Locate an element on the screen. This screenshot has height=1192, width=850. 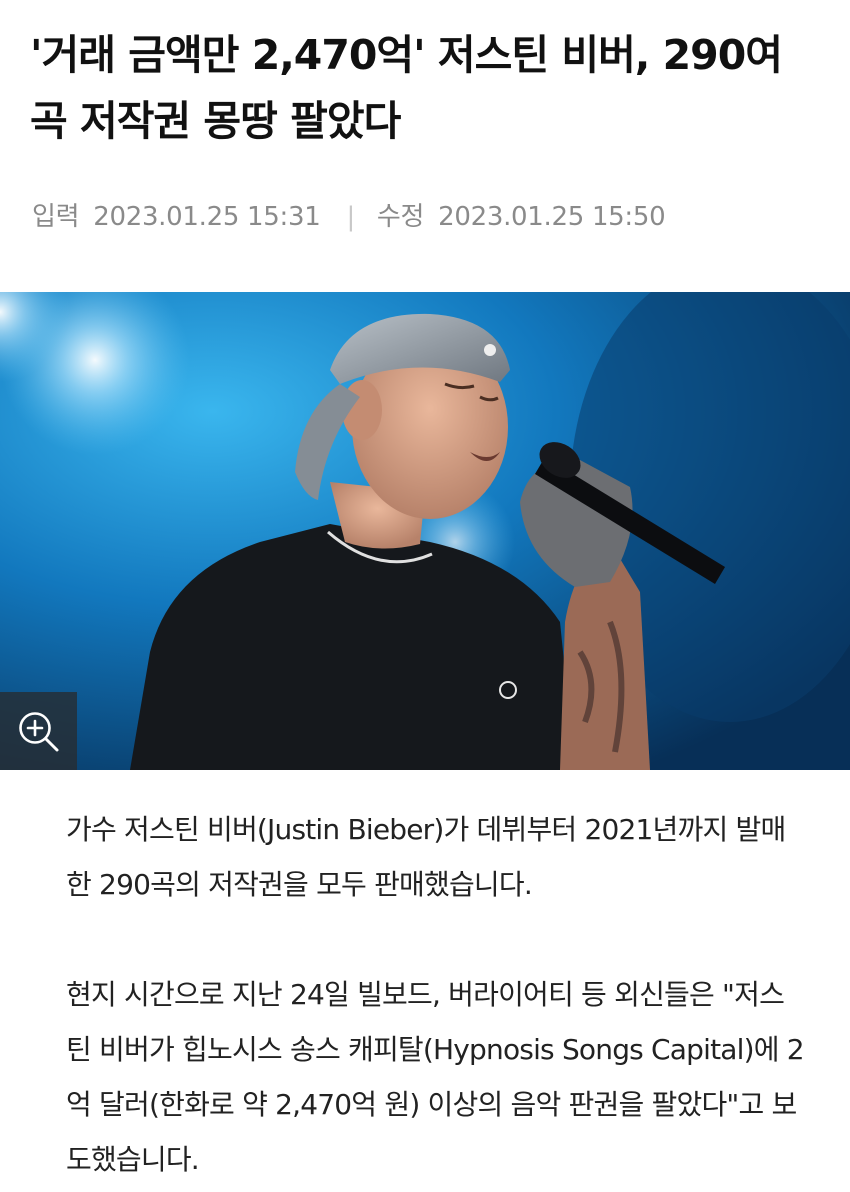
input-label: 입력 is located at coordinates (56, 217).